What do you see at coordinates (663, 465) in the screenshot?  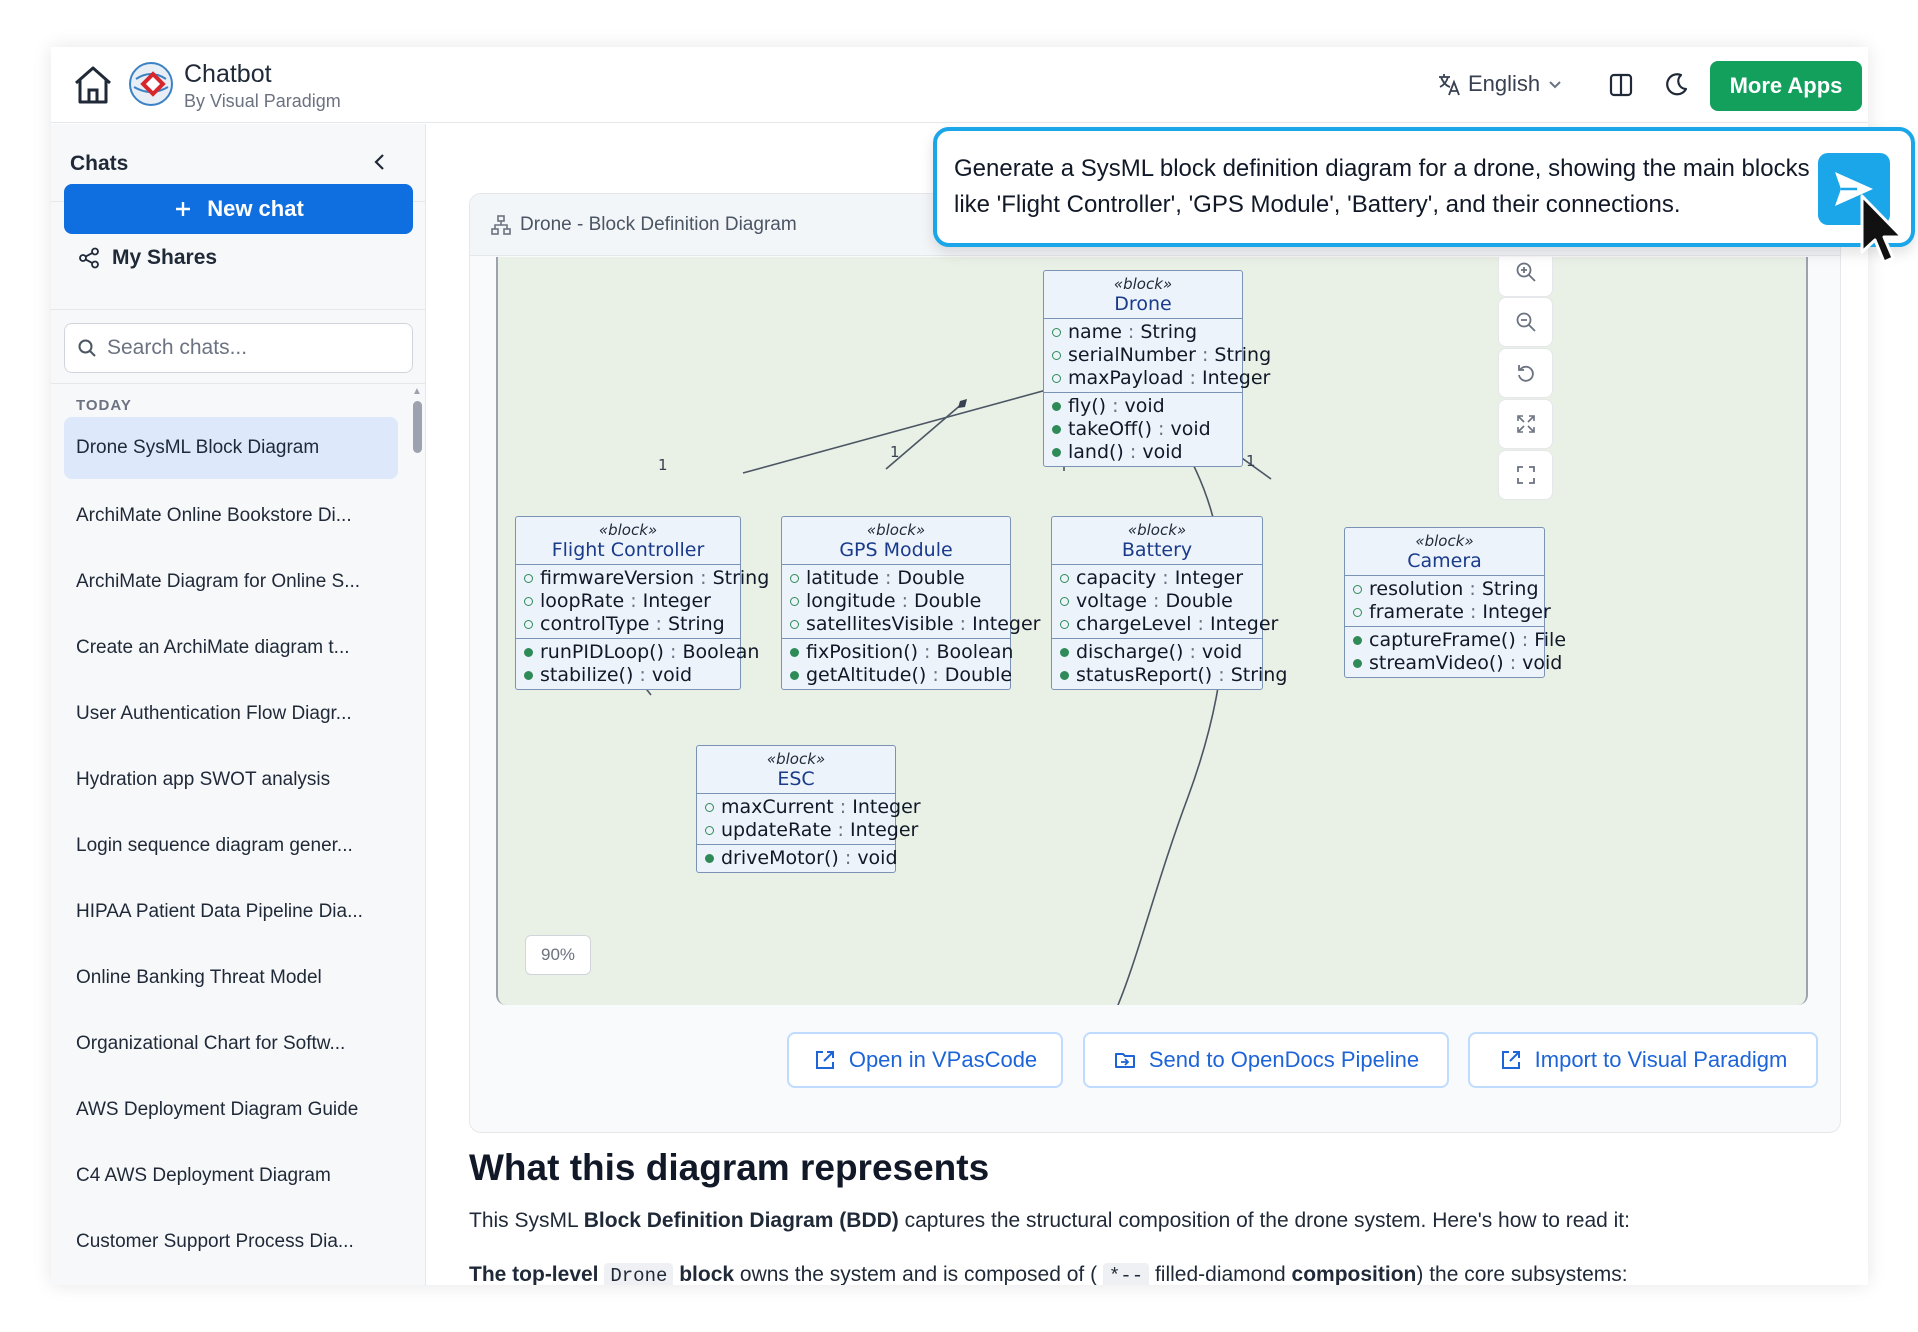 I see `multiplicity-fc: 1` at bounding box center [663, 465].